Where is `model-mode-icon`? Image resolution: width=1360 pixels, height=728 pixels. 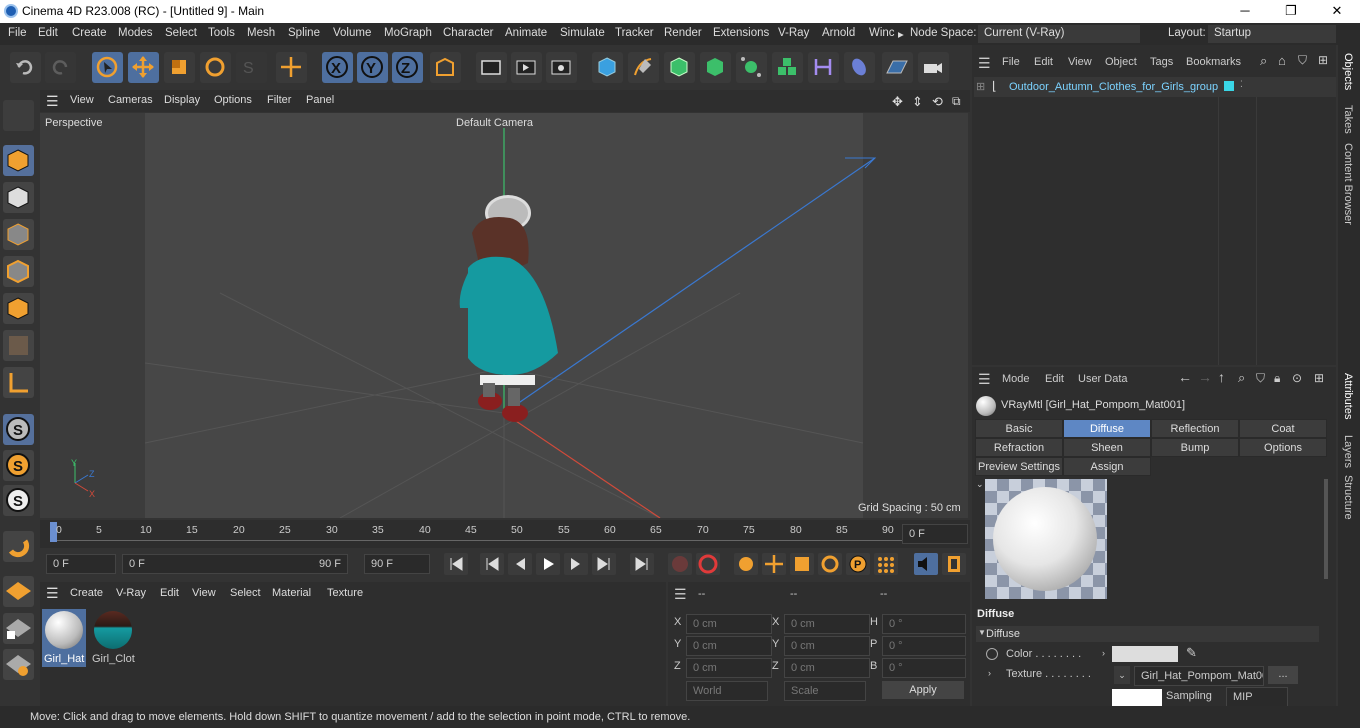 model-mode-icon is located at coordinates (18, 160).